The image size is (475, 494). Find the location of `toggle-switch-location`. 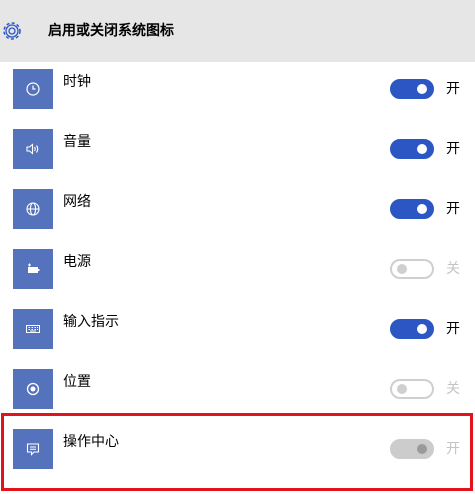

toggle-switch-location is located at coordinates (412, 389).